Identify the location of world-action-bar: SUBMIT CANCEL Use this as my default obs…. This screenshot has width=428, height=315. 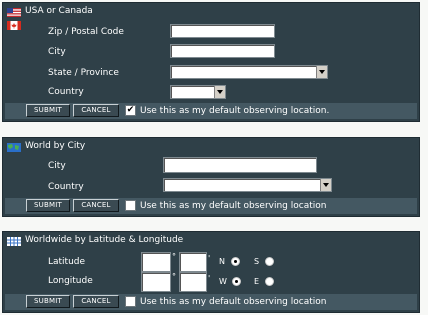
(211, 206).